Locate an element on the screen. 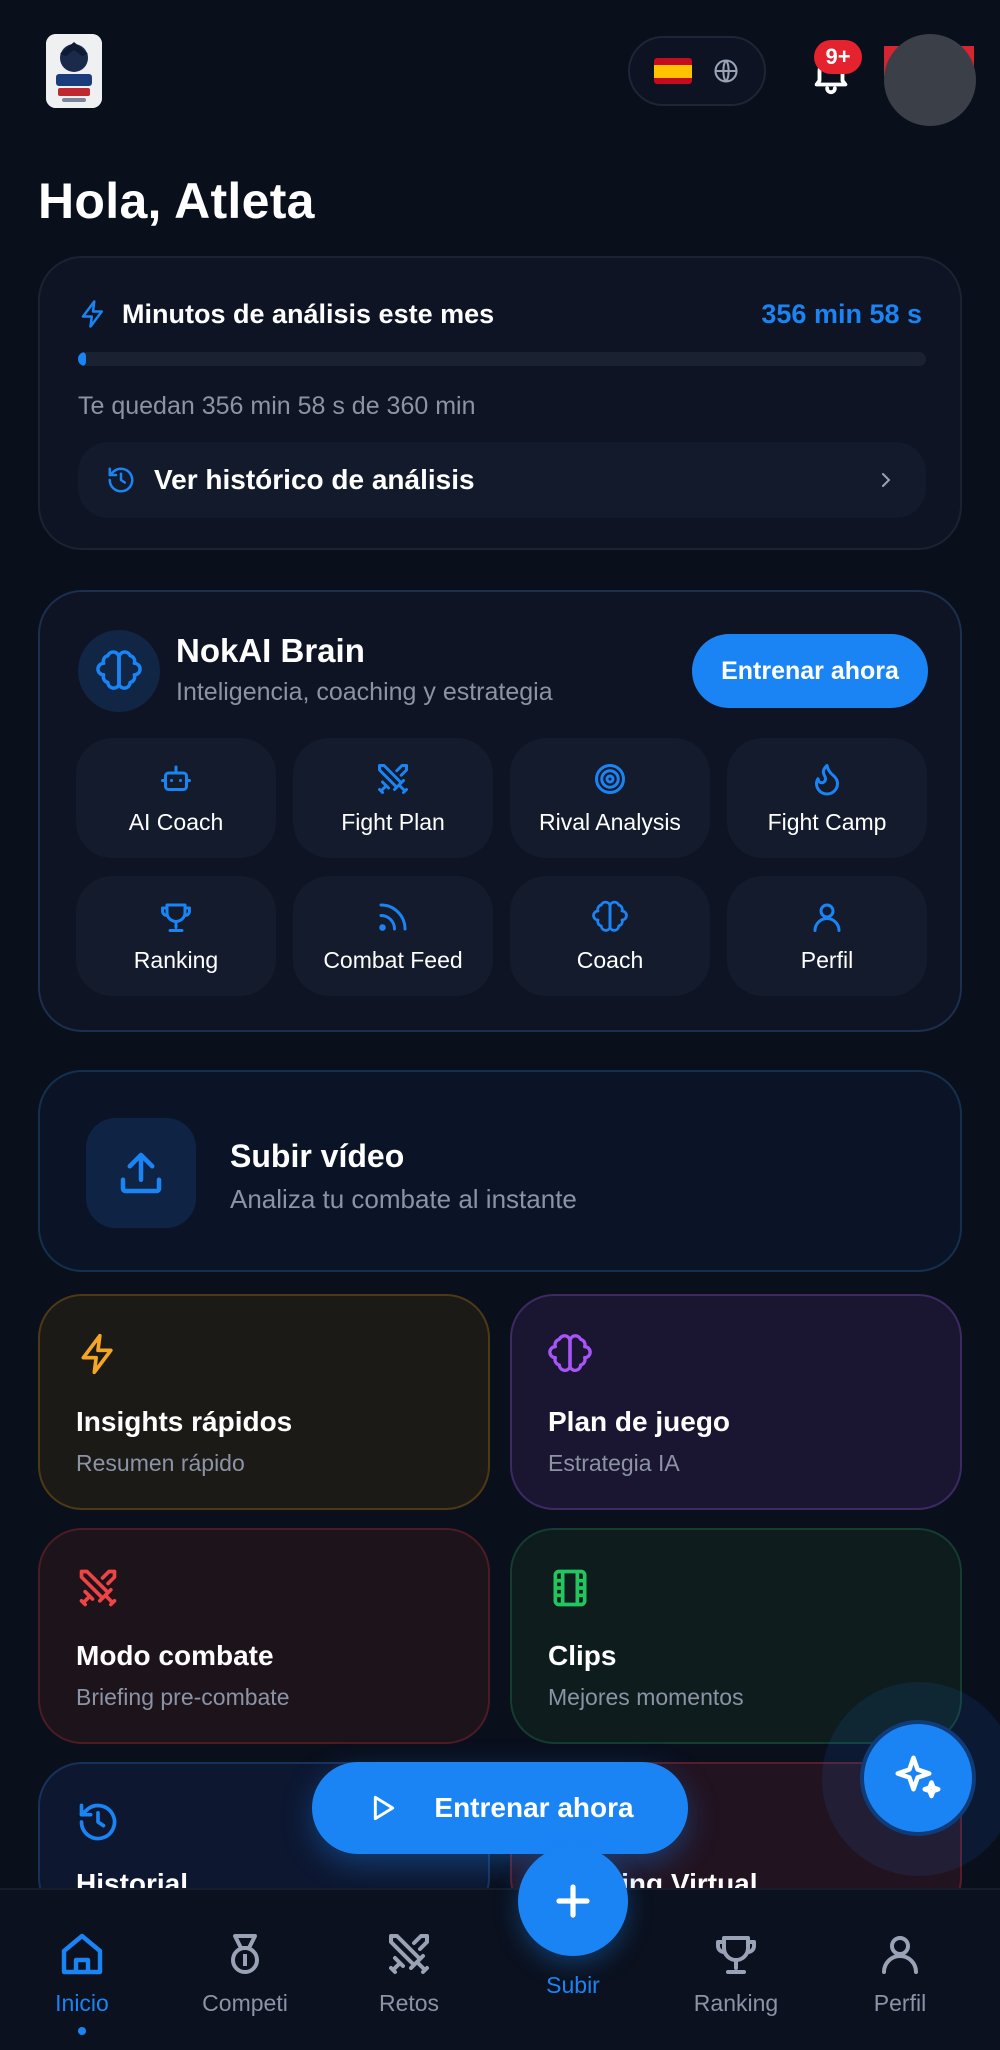  brain-subtitle: Inteligencia, coaching y estrategia is located at coordinates (364, 692).